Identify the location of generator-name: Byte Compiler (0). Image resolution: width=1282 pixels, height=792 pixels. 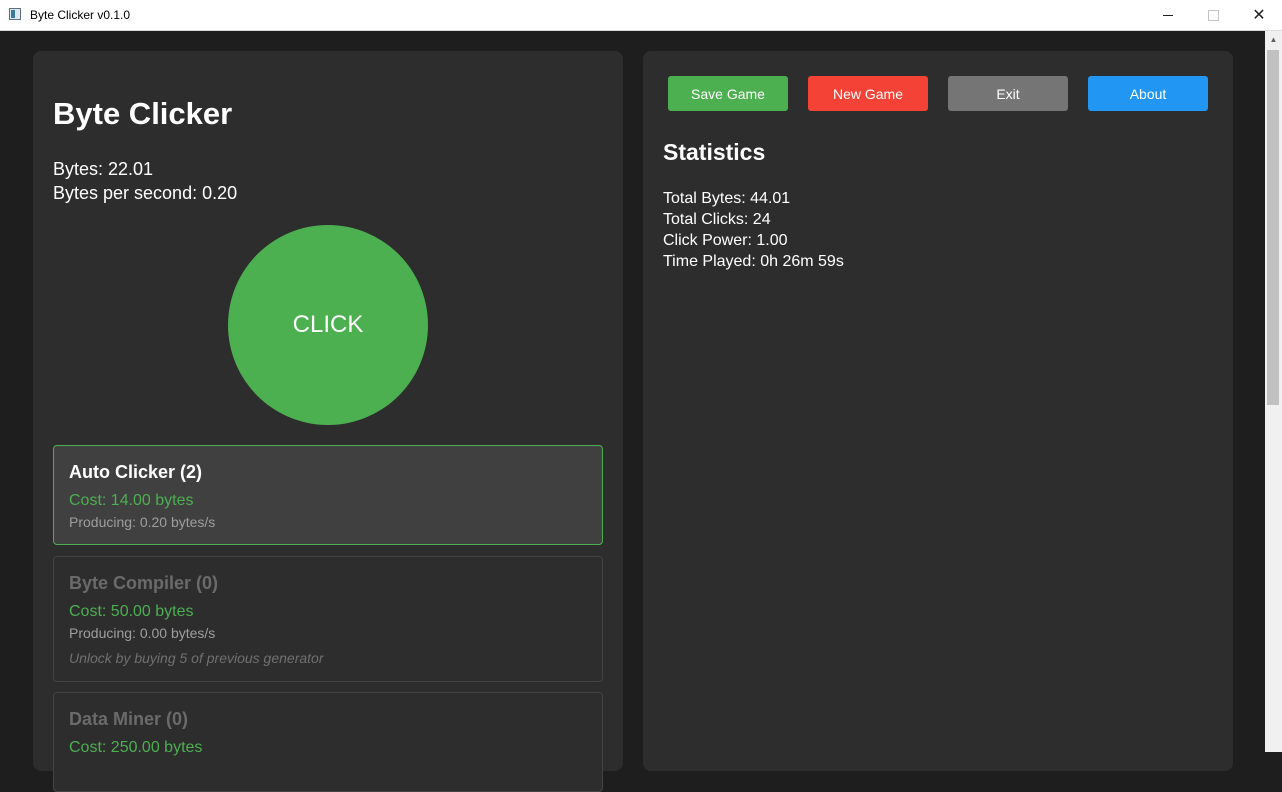
(144, 583).